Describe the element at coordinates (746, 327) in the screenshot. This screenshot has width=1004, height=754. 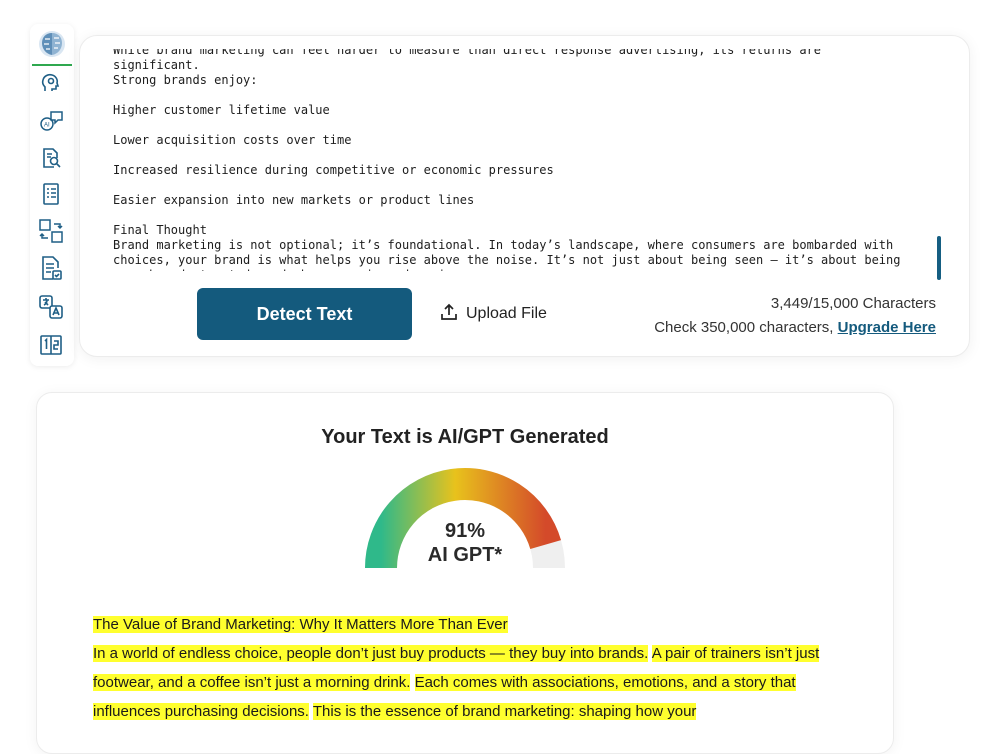
I see `check-characters-text: Check 350,000 characters,` at that location.